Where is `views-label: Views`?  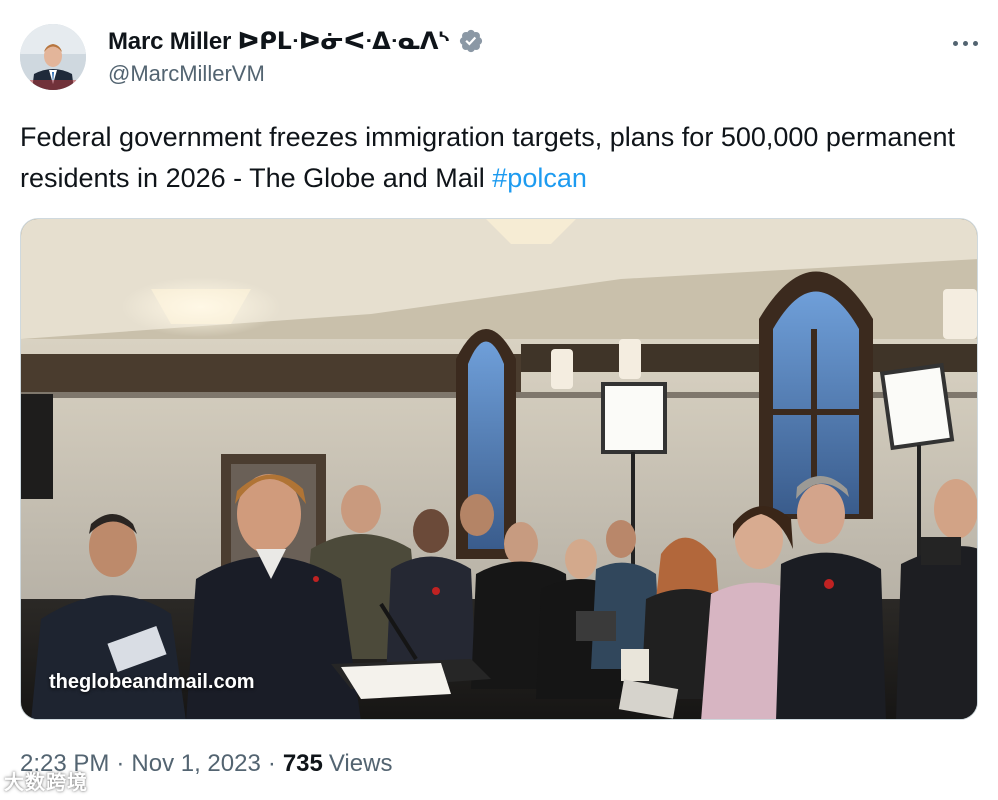 views-label: Views is located at coordinates (361, 764).